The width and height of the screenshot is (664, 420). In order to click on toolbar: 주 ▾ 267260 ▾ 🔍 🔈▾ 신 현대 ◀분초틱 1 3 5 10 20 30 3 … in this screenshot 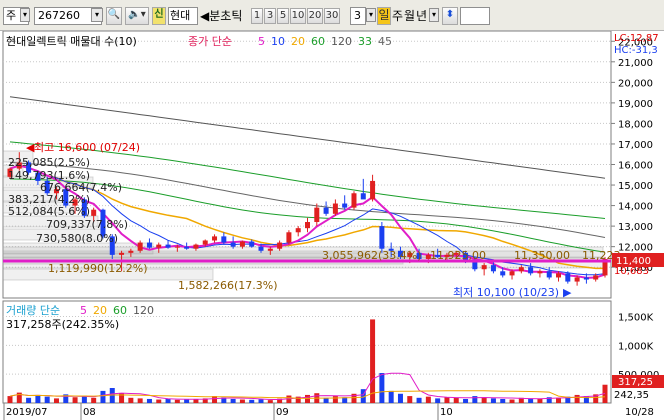, I will do `click(332, 15)`.